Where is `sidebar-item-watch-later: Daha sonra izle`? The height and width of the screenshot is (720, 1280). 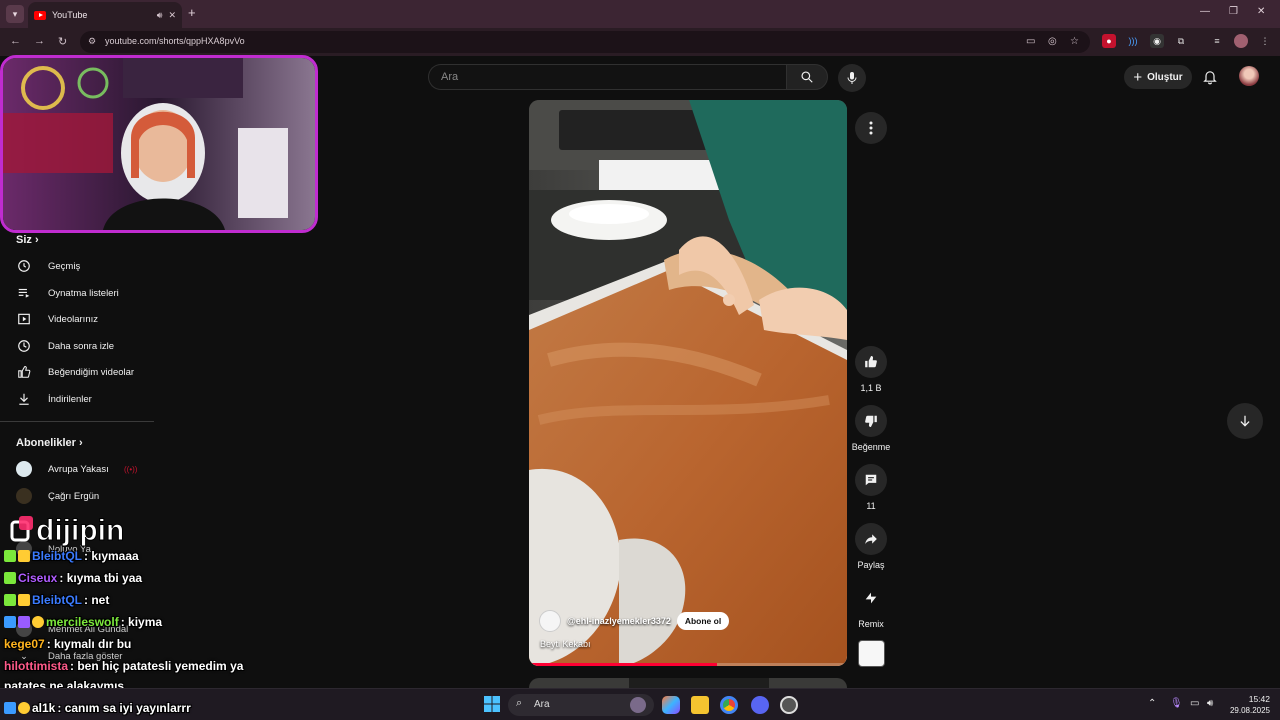 sidebar-item-watch-later: Daha sonra izle is located at coordinates (77, 346).